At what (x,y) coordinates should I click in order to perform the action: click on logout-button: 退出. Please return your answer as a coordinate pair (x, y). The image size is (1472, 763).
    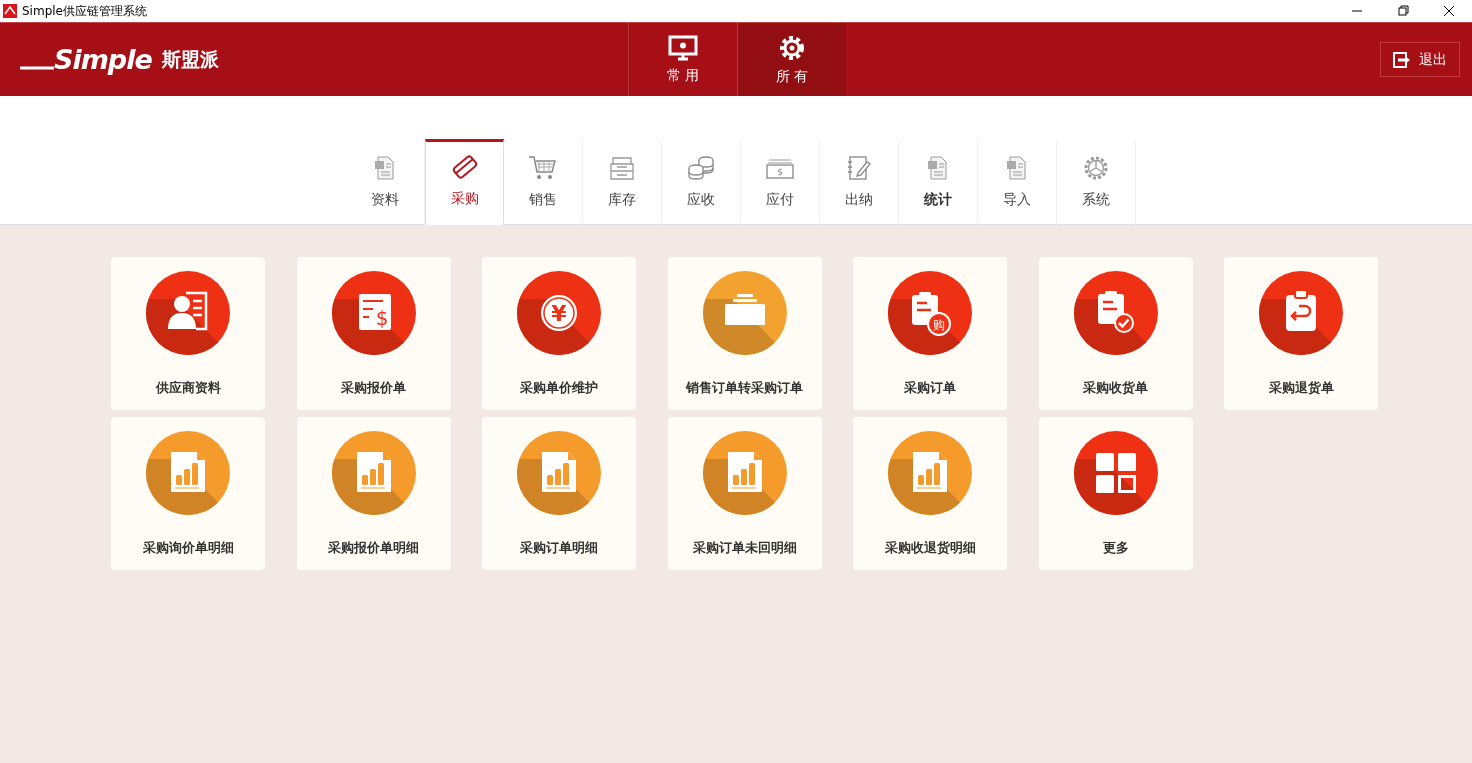
    Looking at the image, I should click on (1420, 59).